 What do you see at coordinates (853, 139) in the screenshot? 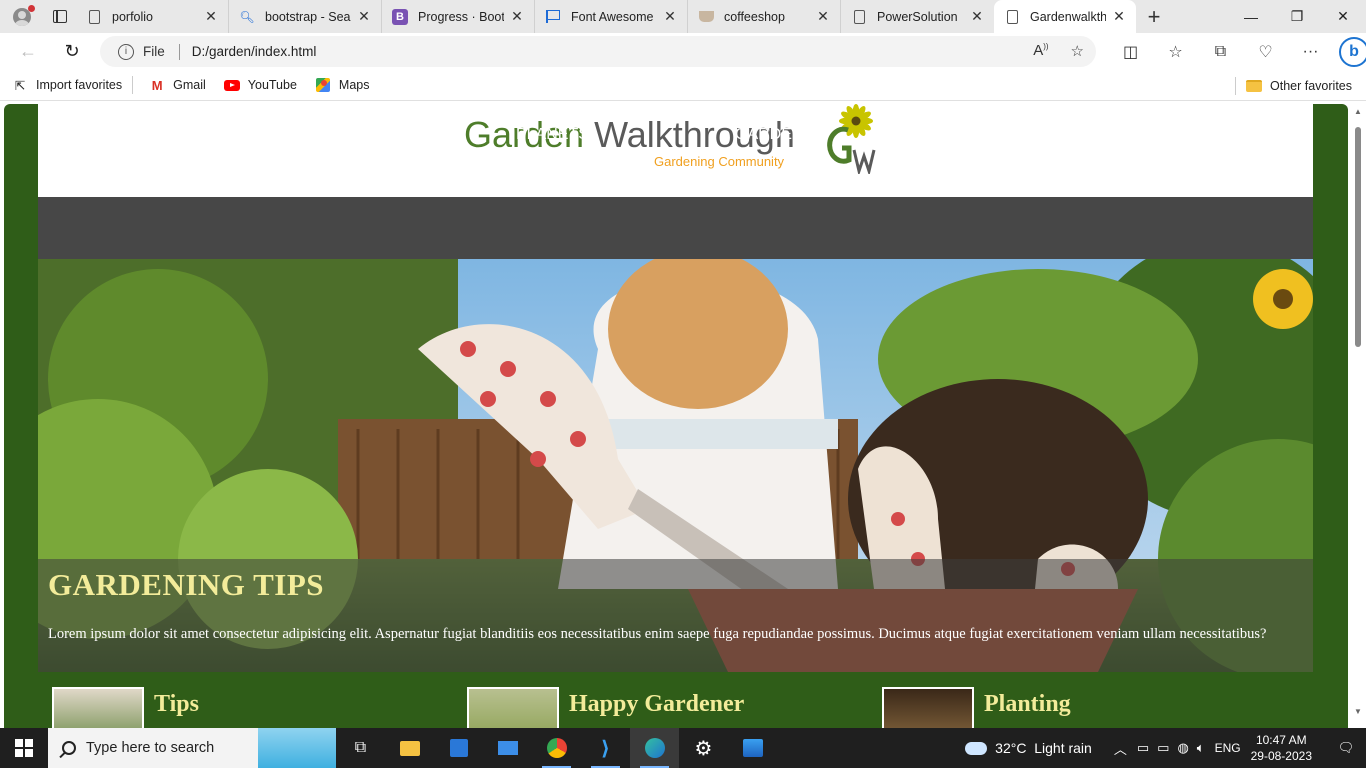
I see `site-logo` at bounding box center [853, 139].